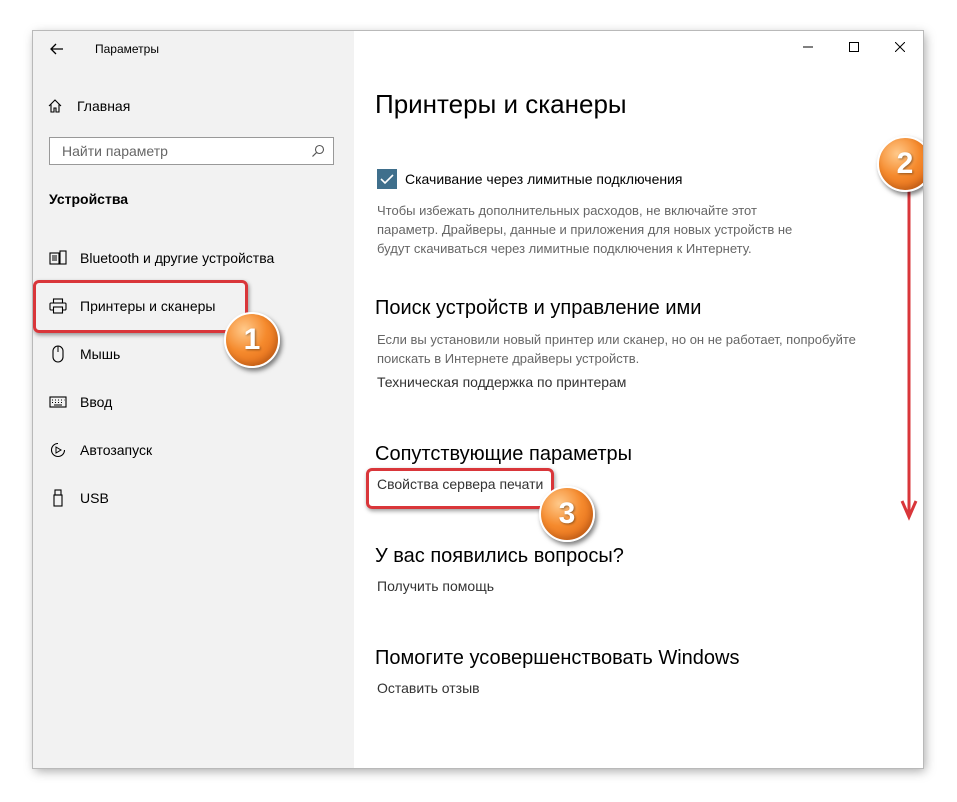 Image resolution: width=957 pixels, height=802 pixels. Describe the element at coordinates (193, 450) in the screenshot. I see `sidebar-item-autoplay: Автозапуск` at that location.